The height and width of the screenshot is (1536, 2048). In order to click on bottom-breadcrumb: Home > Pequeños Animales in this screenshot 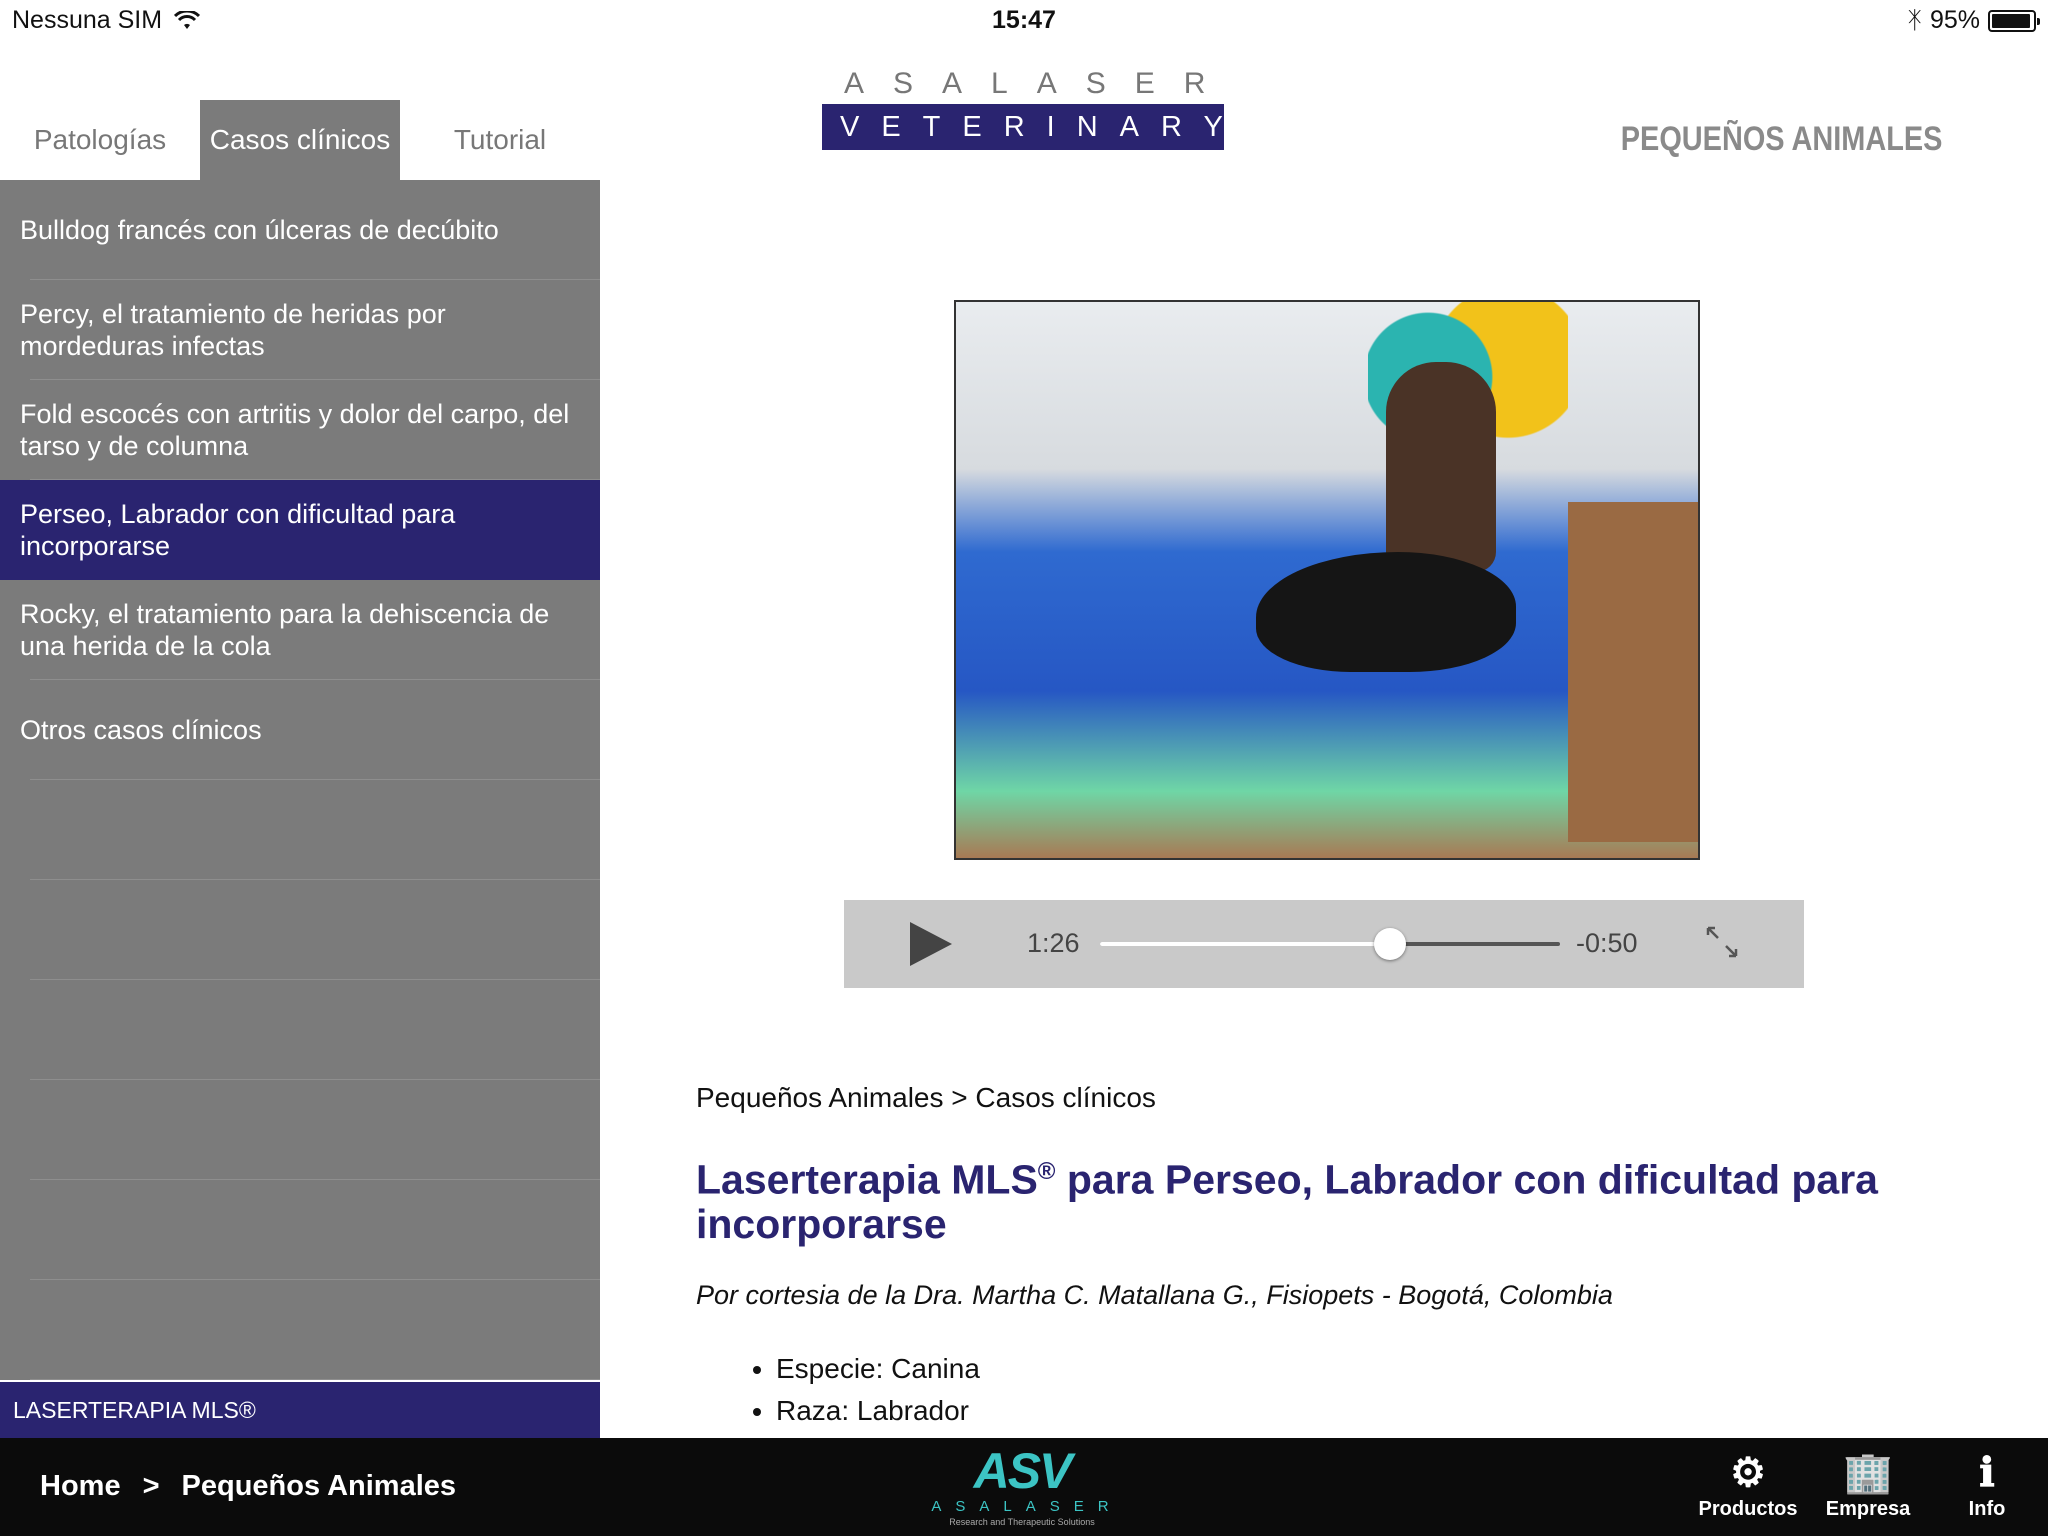, I will do `click(248, 1486)`.